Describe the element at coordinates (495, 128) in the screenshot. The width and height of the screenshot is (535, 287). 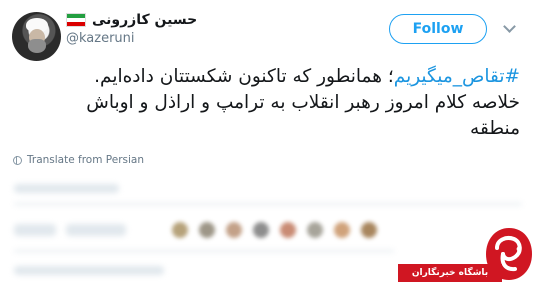
I see `tweet-line-3: منطقه` at that location.